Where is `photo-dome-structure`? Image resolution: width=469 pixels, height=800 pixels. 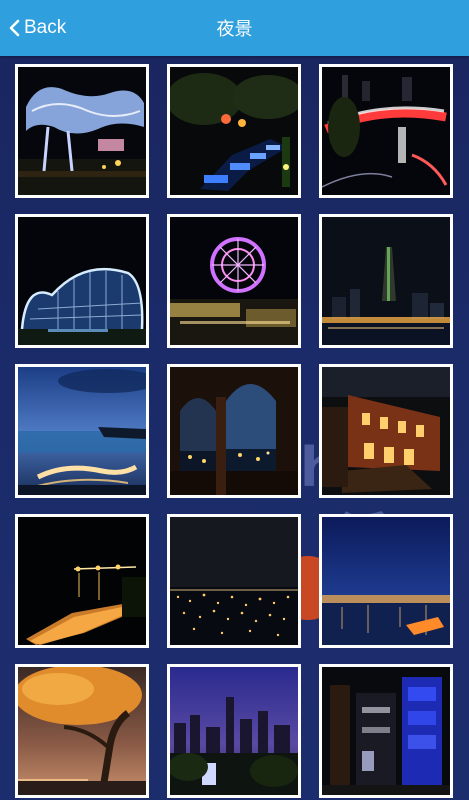
photo-dome-structure is located at coordinates (82, 281).